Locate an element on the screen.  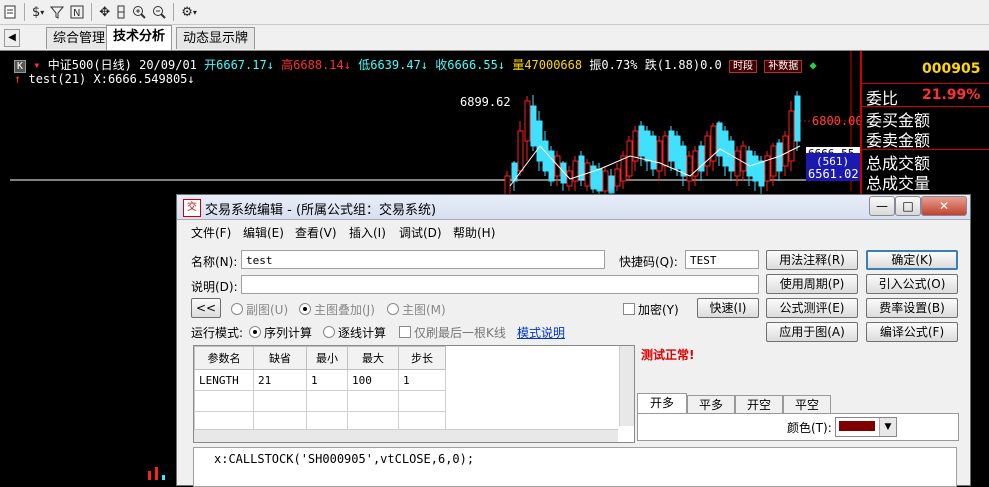
param-max-cell: 100 is located at coordinates (373, 380).